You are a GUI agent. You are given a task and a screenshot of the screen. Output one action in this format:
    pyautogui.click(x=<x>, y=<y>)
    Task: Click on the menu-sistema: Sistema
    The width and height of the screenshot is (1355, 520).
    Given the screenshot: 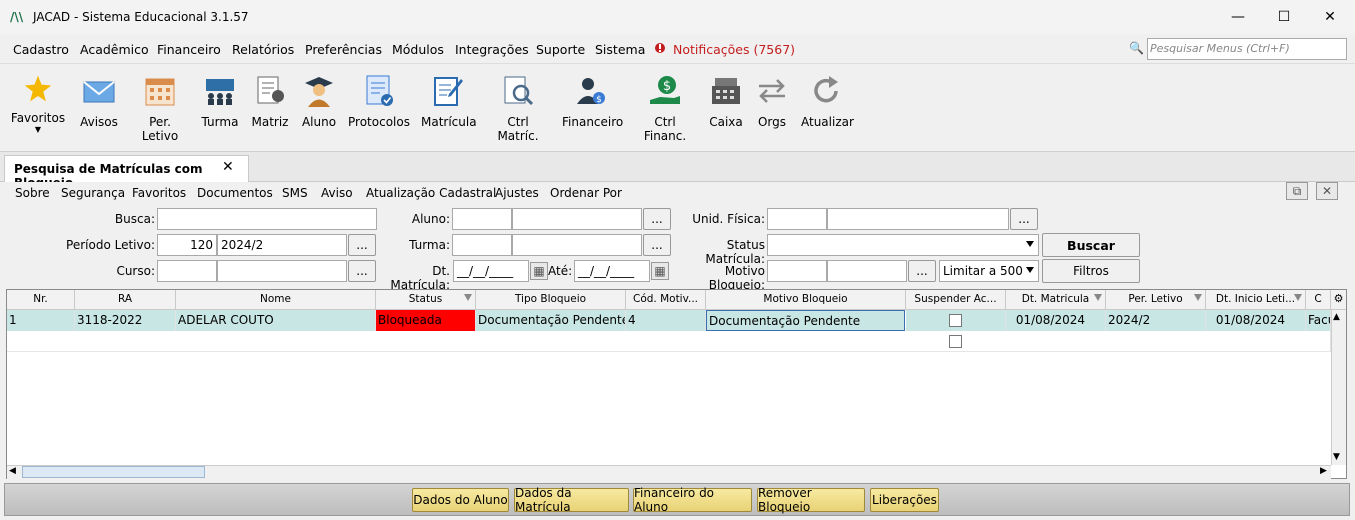 What is the action you would take?
    pyautogui.click(x=620, y=49)
    